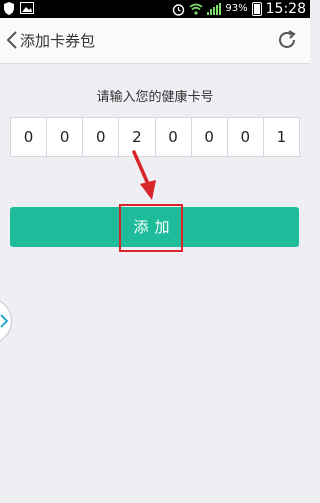 This screenshot has height=503, width=320. I want to click on card-number-input: 0 0 0 2 0 0 0 1, so click(155, 137).